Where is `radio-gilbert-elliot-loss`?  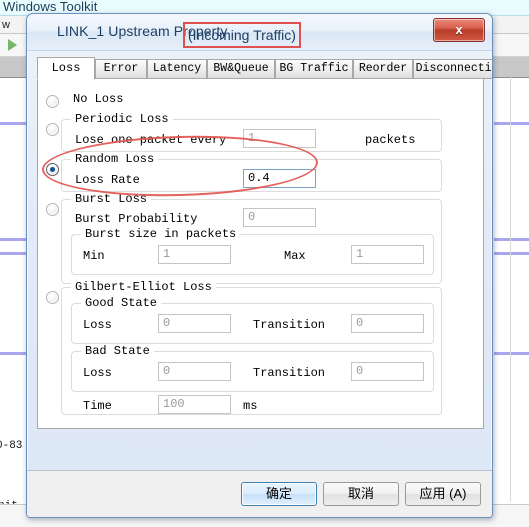
radio-gilbert-elliot-loss is located at coordinates (52, 297).